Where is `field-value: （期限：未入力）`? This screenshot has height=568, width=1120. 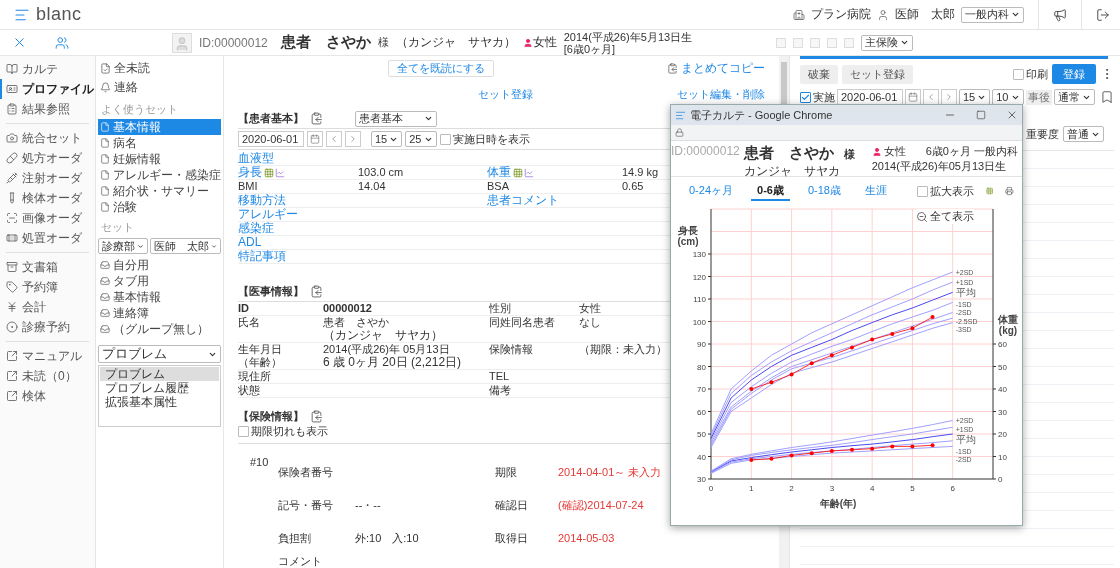 field-value: （期限：未入力） is located at coordinates (623, 350).